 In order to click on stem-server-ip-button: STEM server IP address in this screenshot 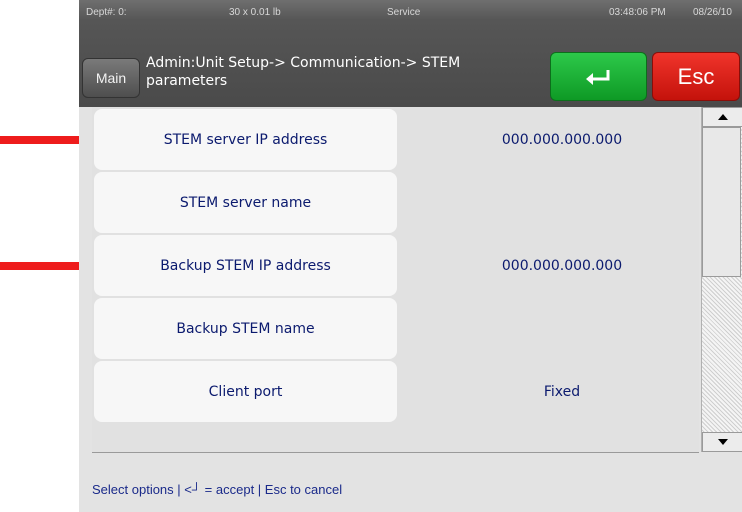, I will do `click(245, 139)`.